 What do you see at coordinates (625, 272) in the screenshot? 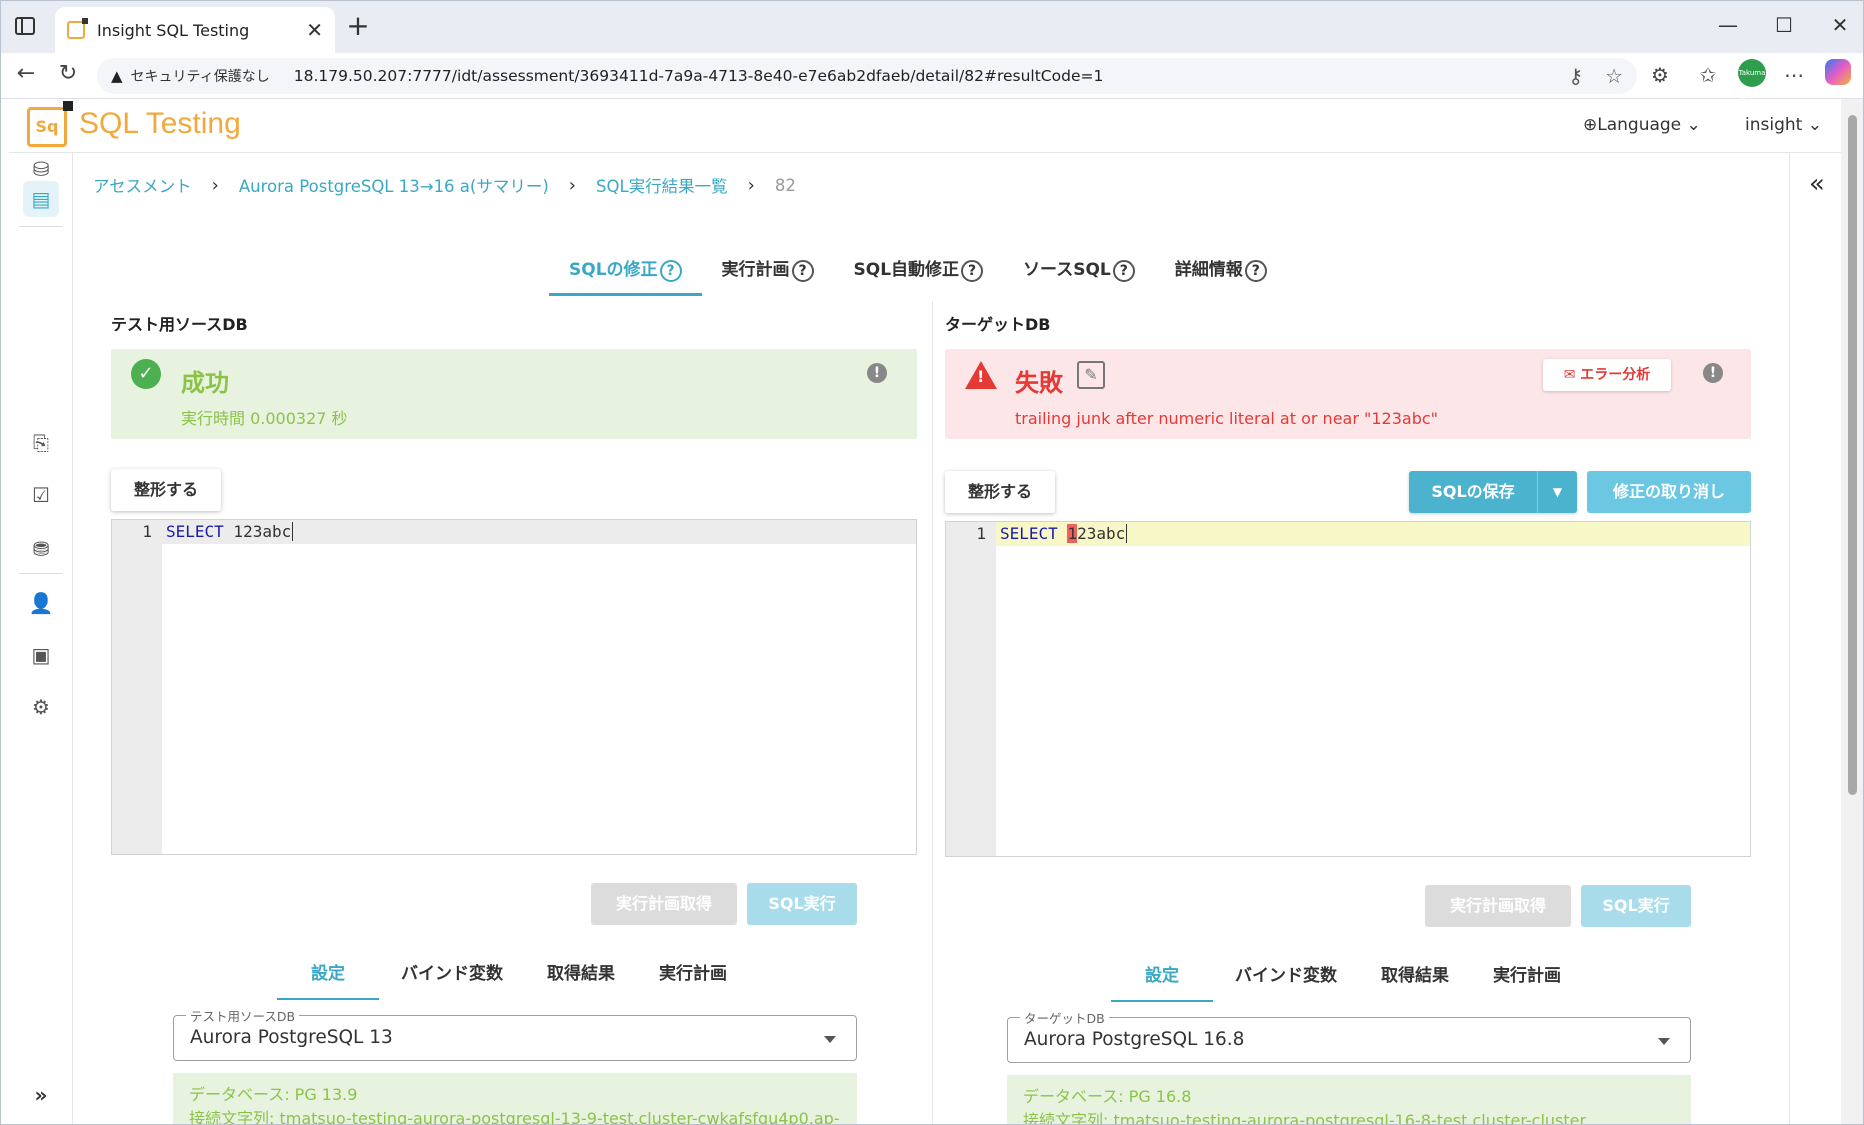
I see `tab-sql-fix: SQLの修正?` at bounding box center [625, 272].